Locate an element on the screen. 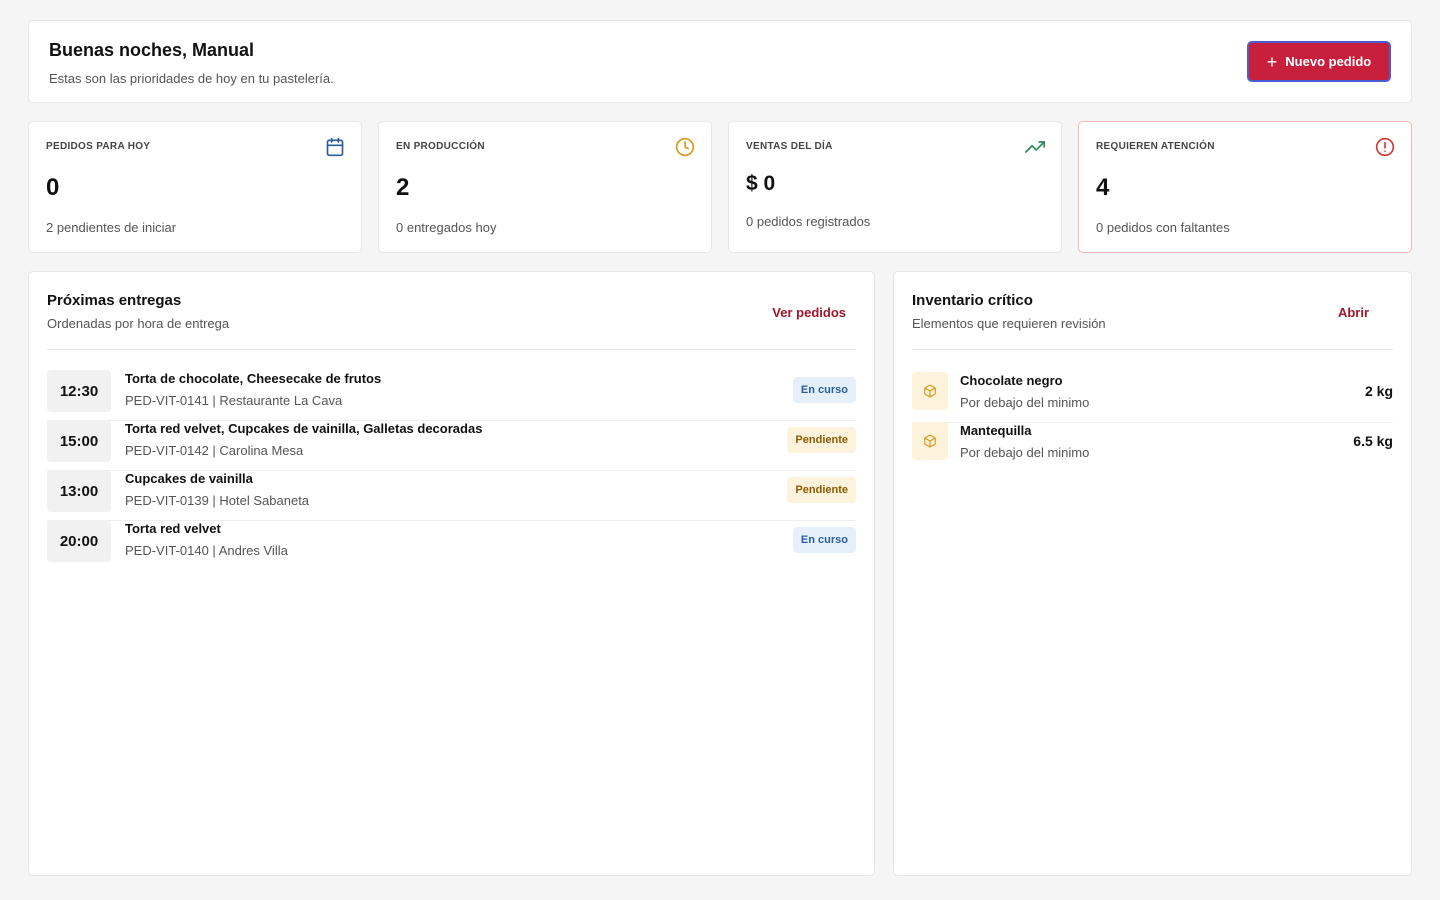 This screenshot has height=900, width=1440. view-orders-link: Ver pedidos is located at coordinates (809, 312).